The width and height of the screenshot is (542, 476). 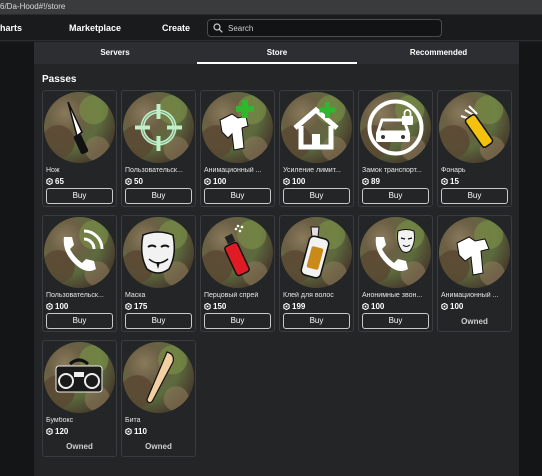 What do you see at coordinates (59, 79) in the screenshot?
I see `section-title: Passes` at bounding box center [59, 79].